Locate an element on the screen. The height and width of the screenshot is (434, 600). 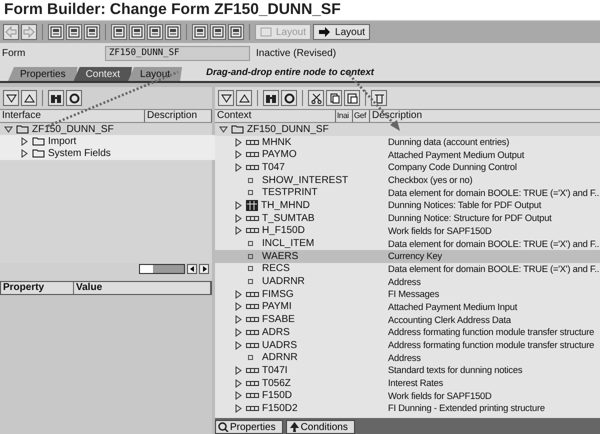
node-description: Attached Payment Medium Input is located at coordinates (452, 307).